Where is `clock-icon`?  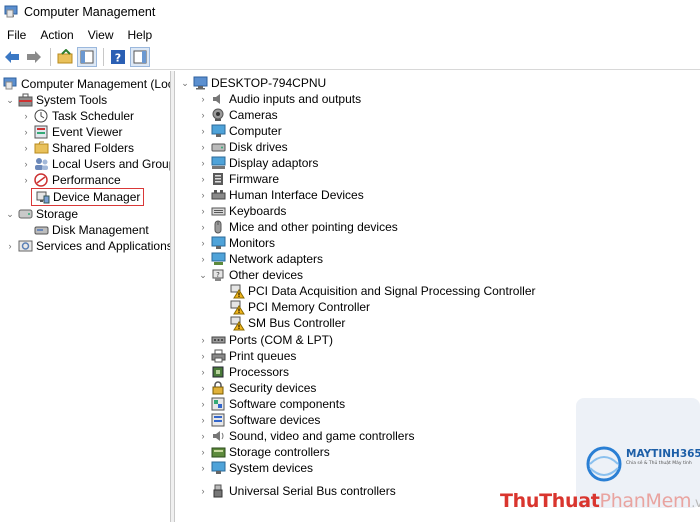
clock-icon is located at coordinates (41, 116).